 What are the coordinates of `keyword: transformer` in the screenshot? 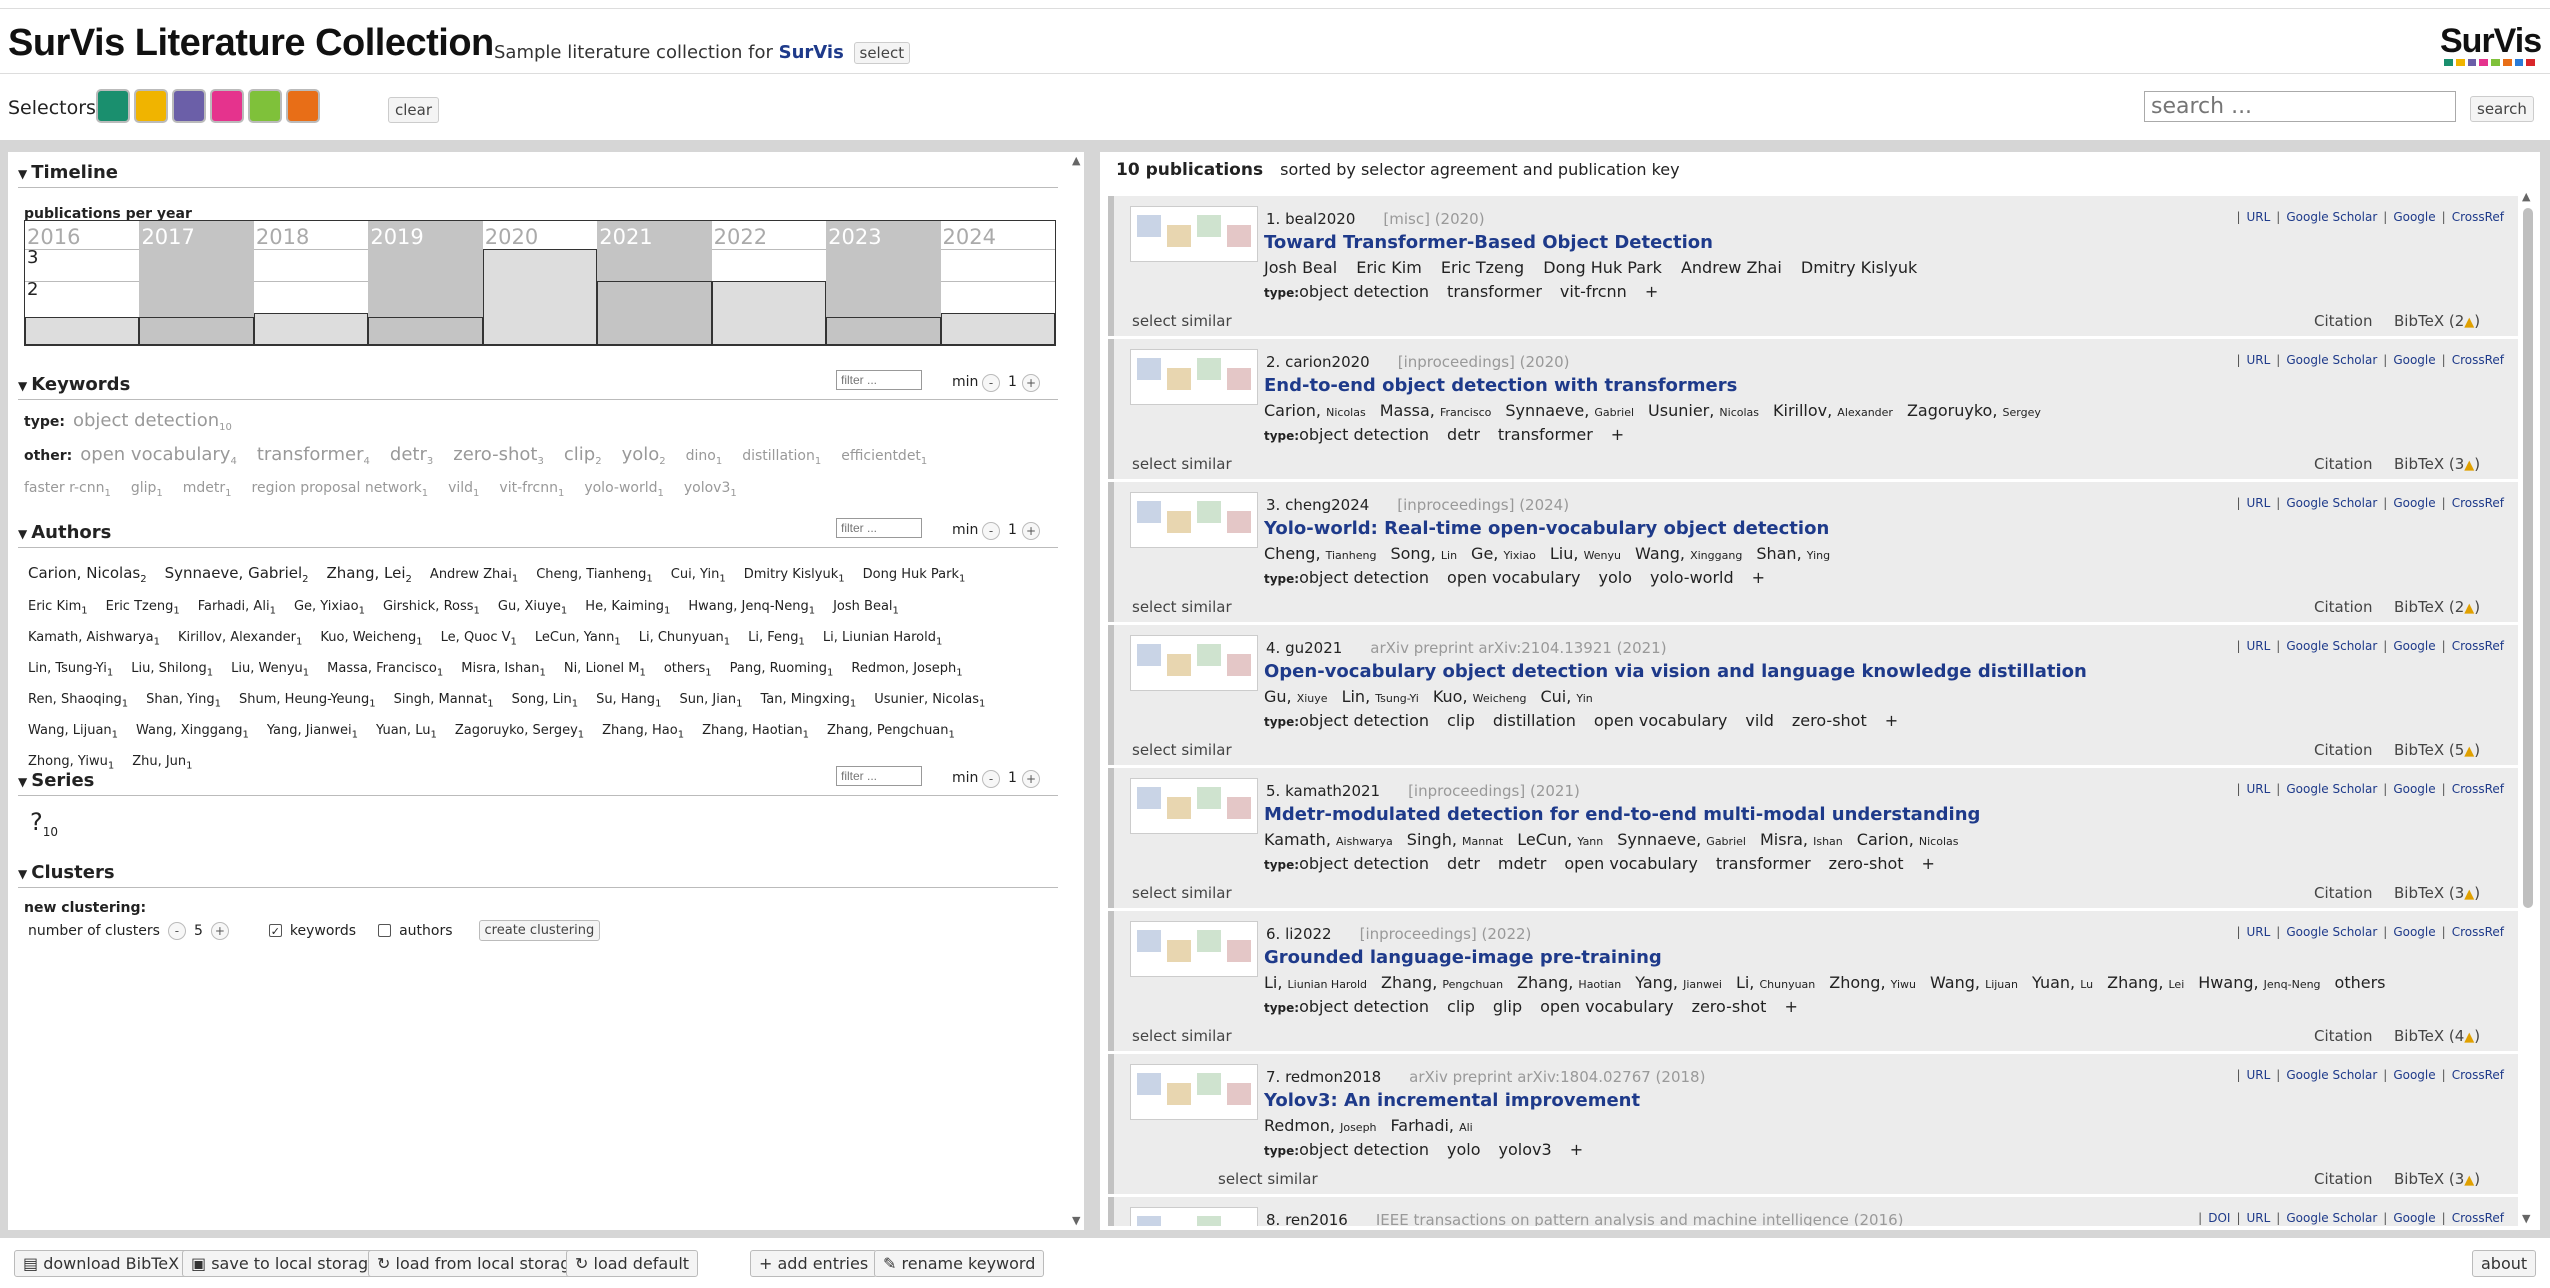 It's located at (1494, 291).